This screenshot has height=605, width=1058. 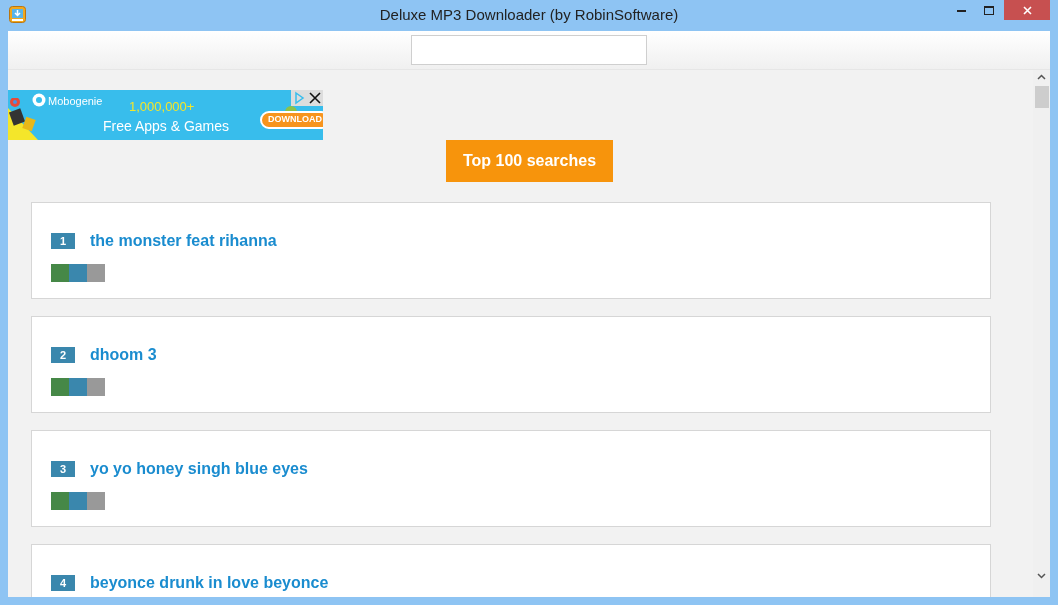 I want to click on rank-label: 4, so click(x=63, y=583).